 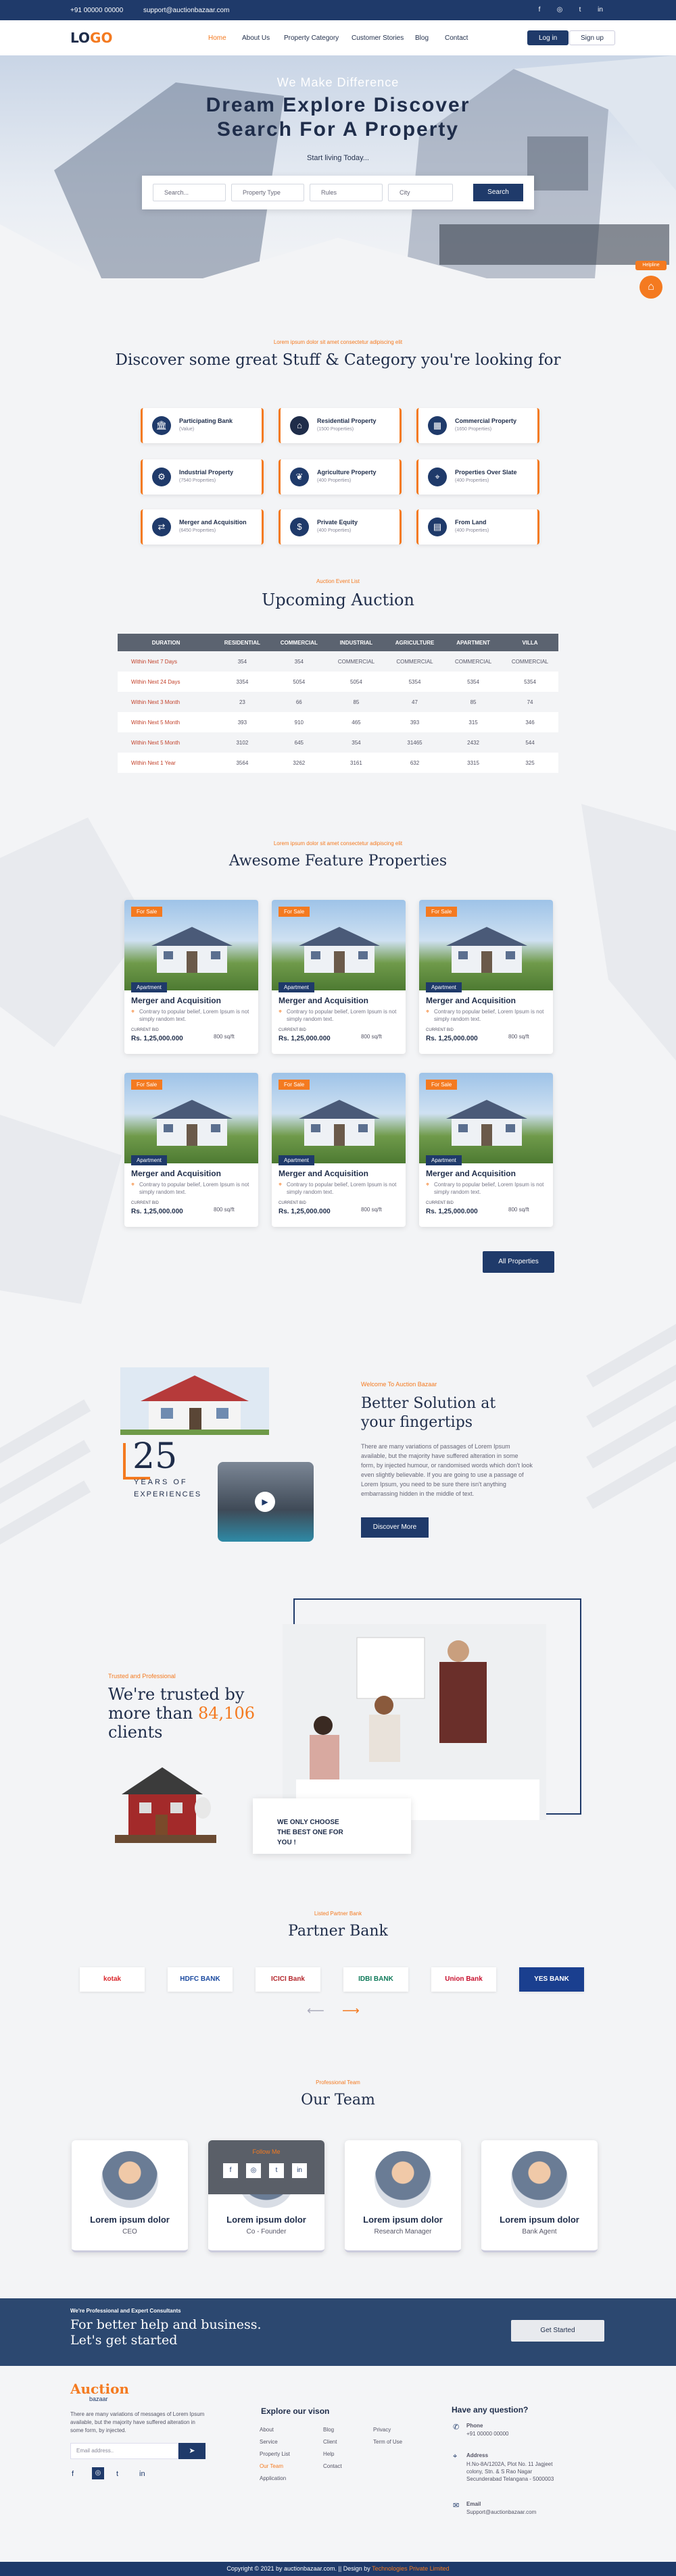 I want to click on home-float-icon: ⌂, so click(x=651, y=287).